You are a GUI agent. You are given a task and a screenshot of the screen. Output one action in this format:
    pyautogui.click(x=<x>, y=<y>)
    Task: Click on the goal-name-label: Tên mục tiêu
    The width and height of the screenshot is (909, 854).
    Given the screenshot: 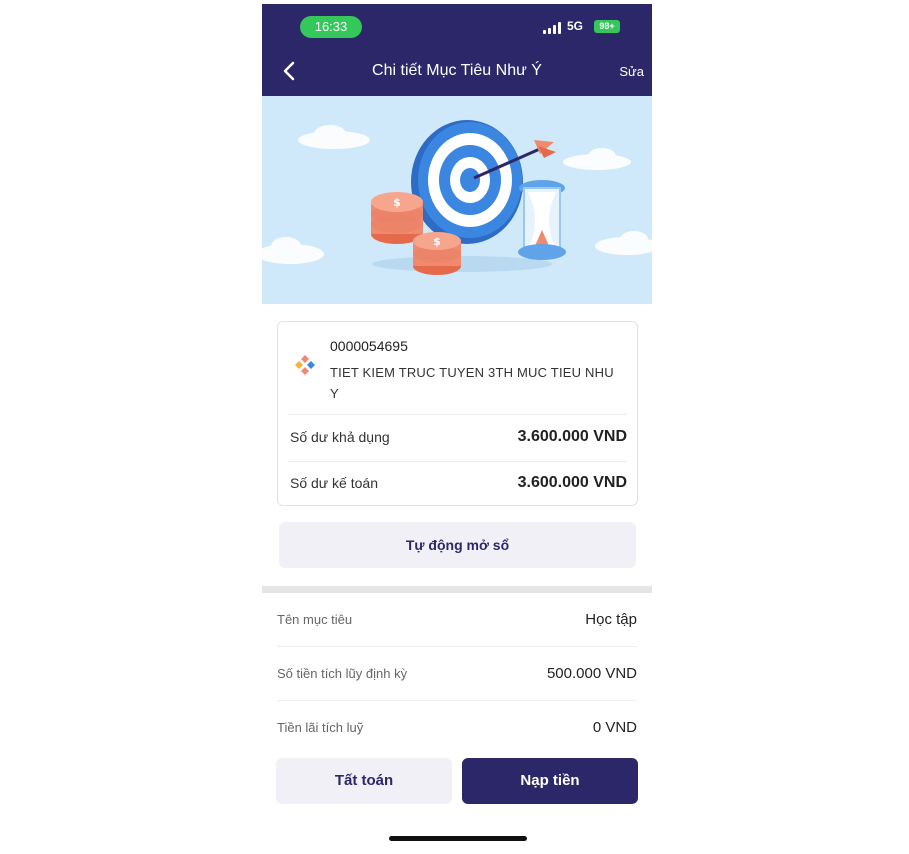 What is the action you would take?
    pyautogui.click(x=315, y=619)
    